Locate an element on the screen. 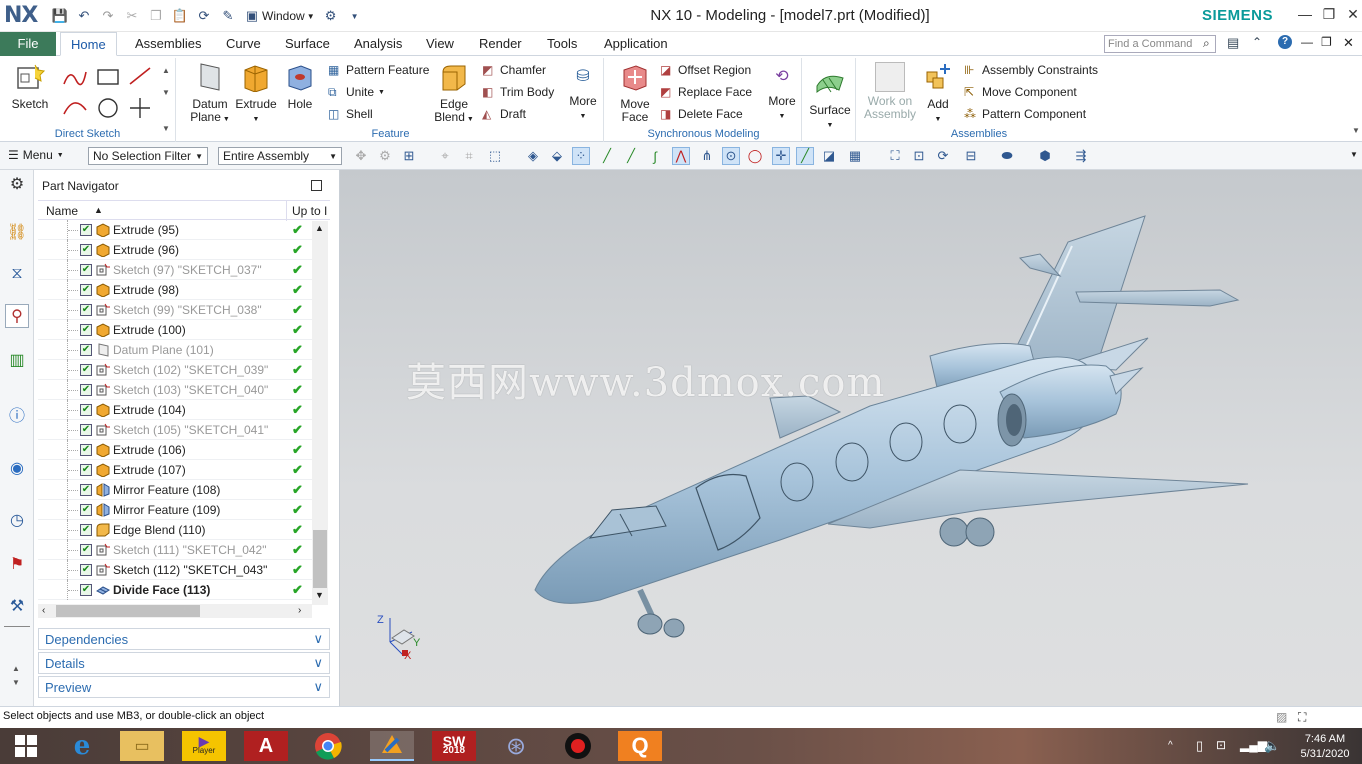 Image resolution: width=1362 pixels, height=764 pixels. circle-icon is located at coordinates (108, 108).